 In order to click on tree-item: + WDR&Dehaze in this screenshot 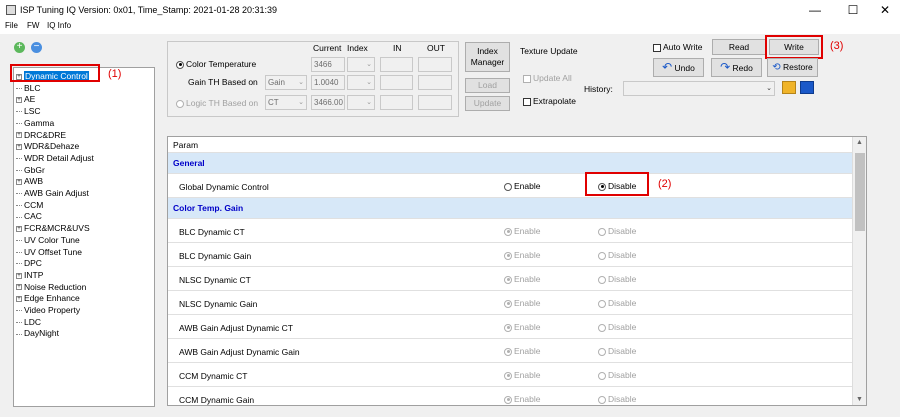, I will do `click(47, 146)`.